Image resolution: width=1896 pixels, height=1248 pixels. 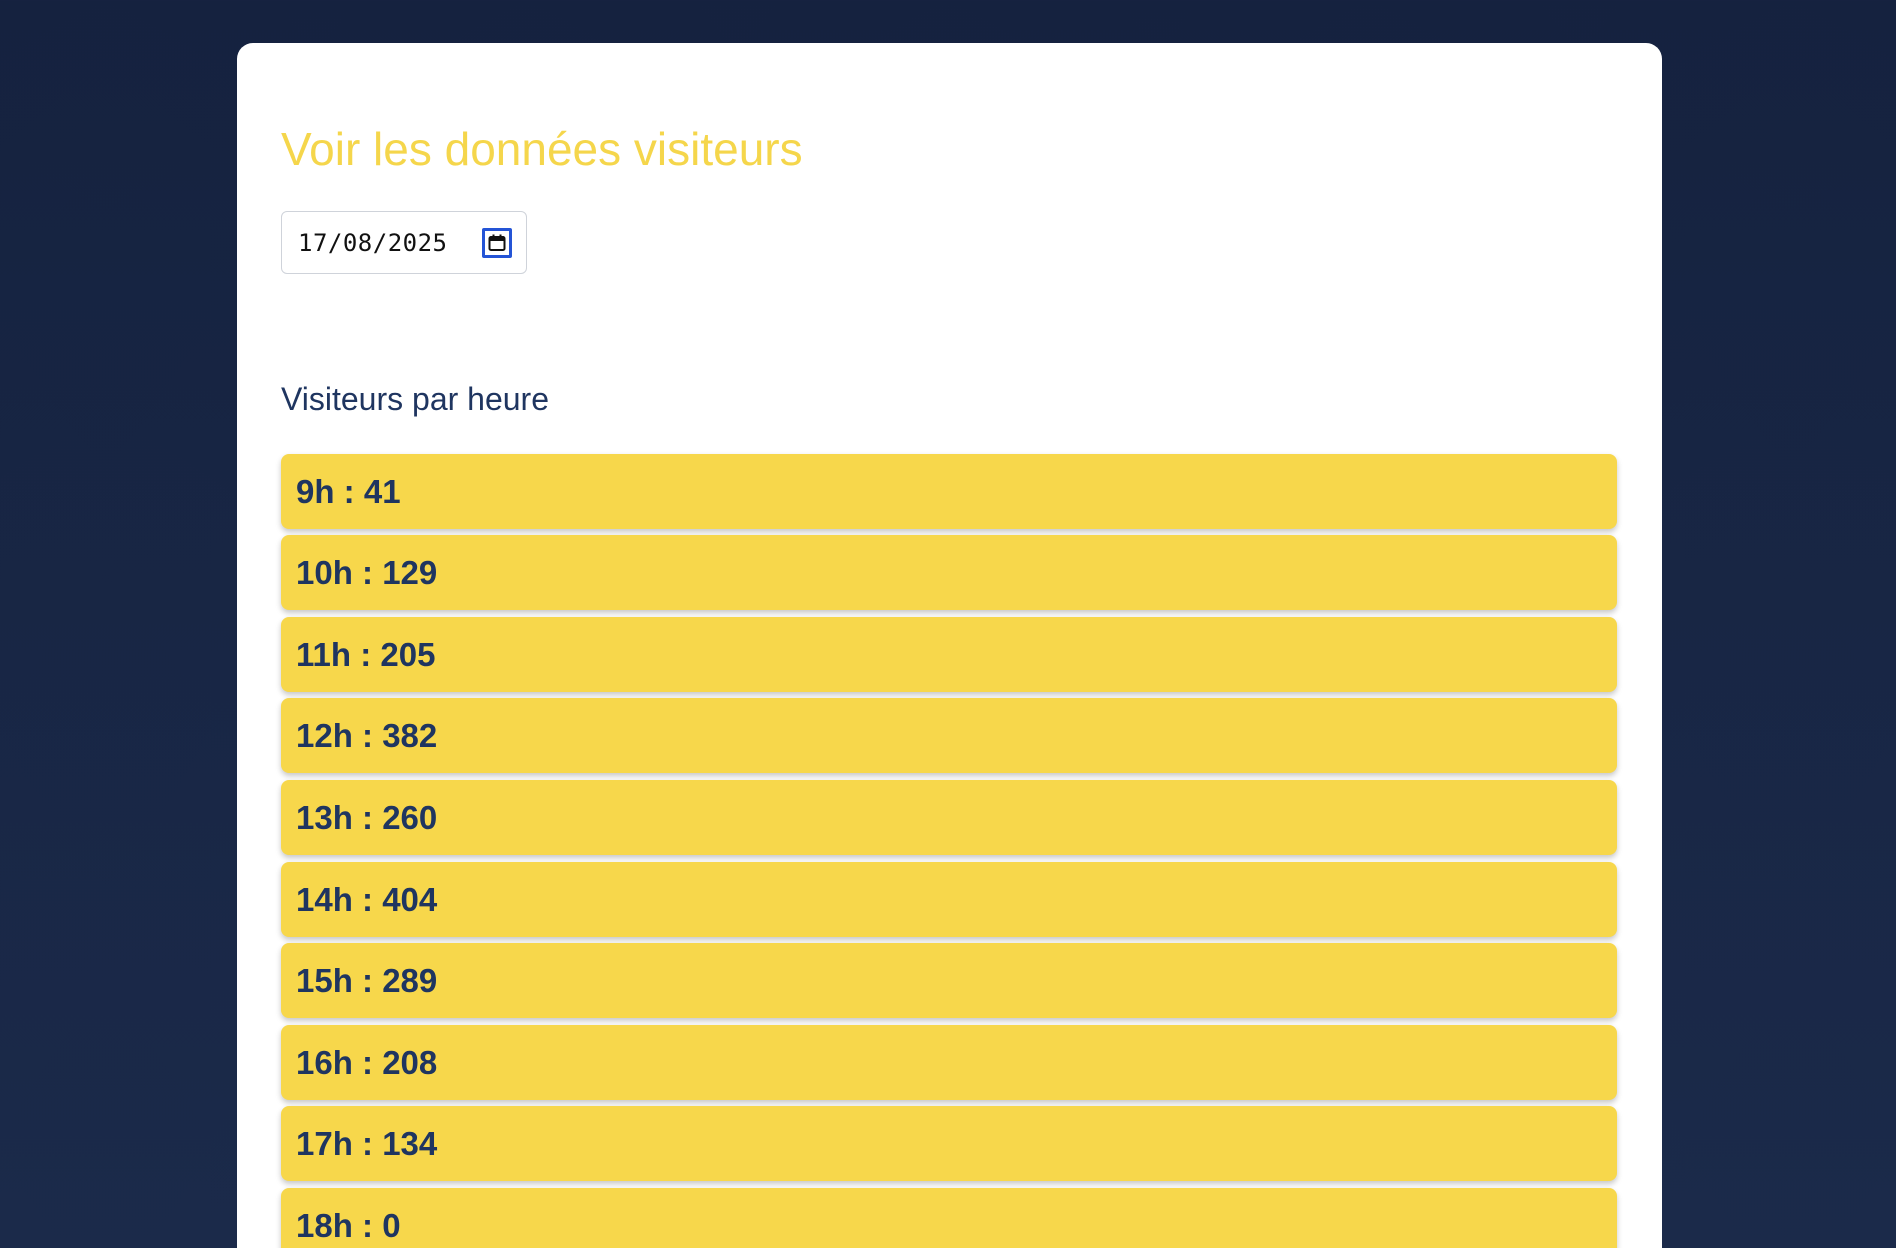 I want to click on hour-value: 9h, so click(x=315, y=491).